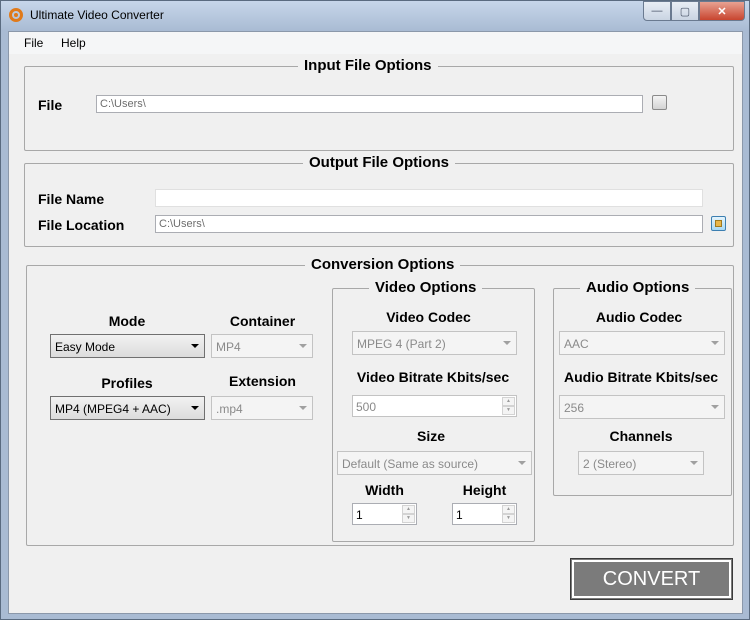 The image size is (750, 620). I want to click on video-options-title: Video Options, so click(426, 287).